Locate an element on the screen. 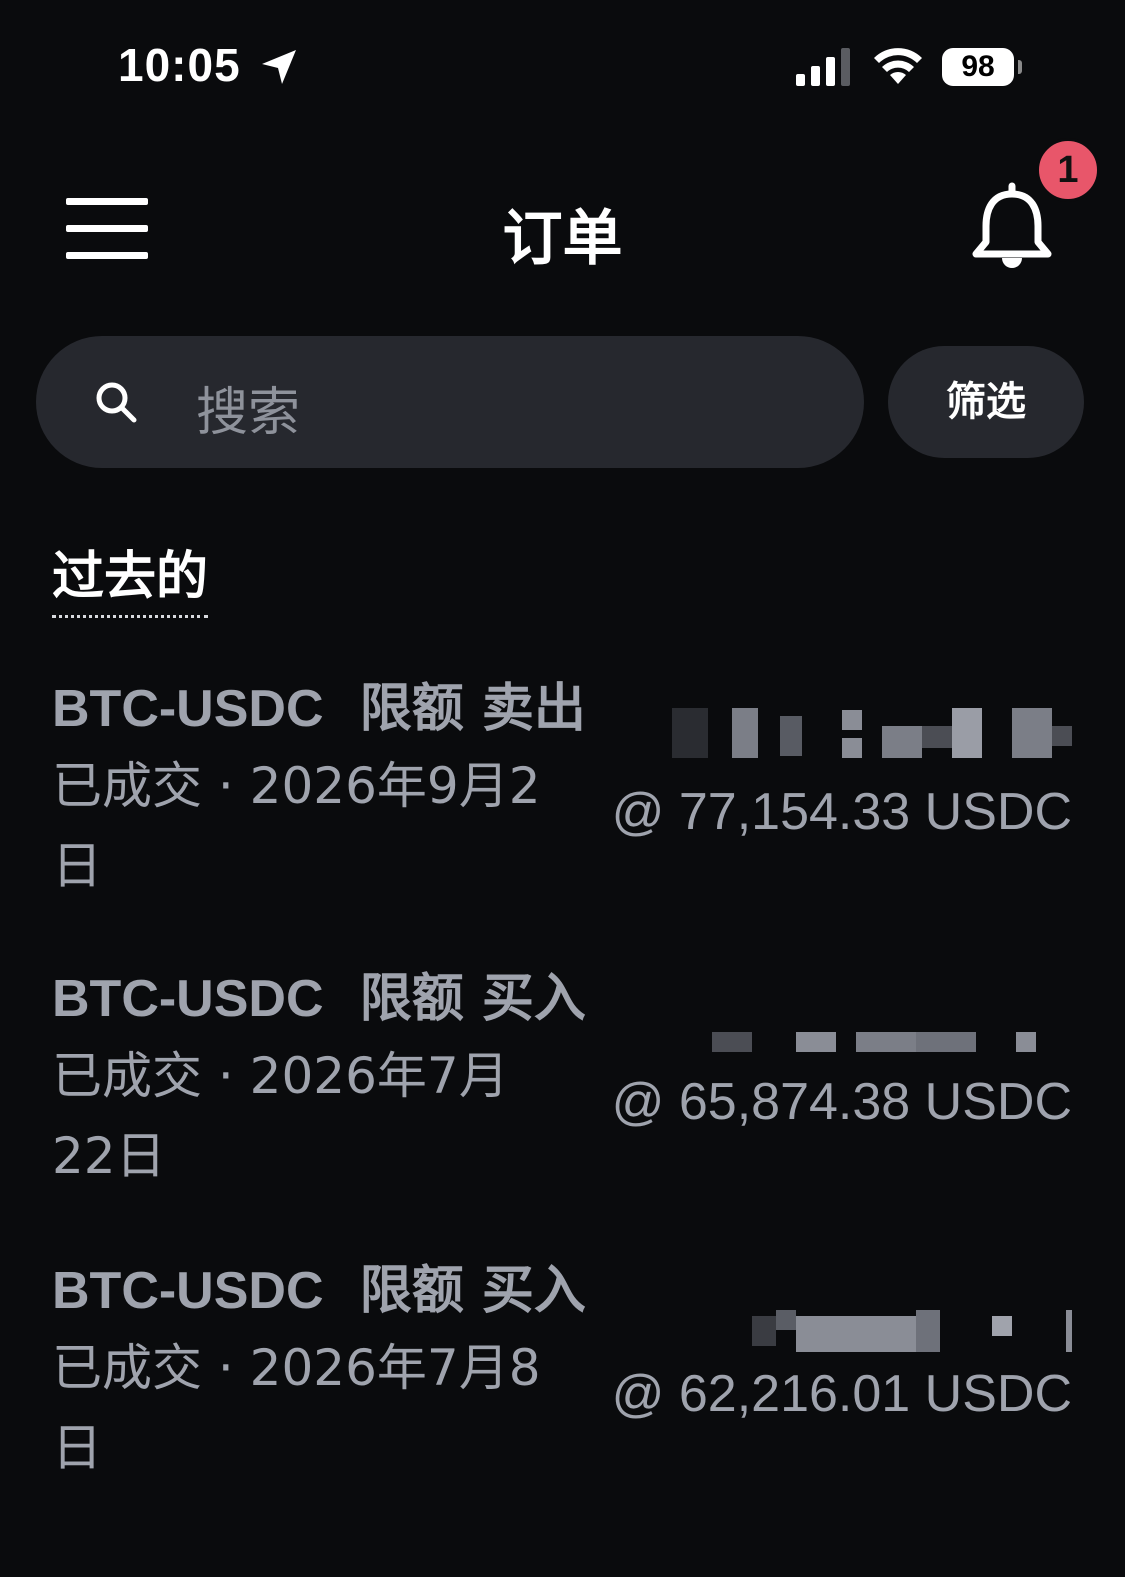 This screenshot has height=1577, width=1125. battery-level: 98 is located at coordinates (978, 67).